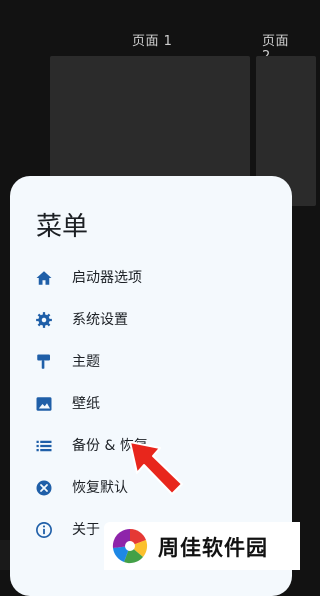 This screenshot has width=320, height=596. I want to click on home-icon, so click(44, 278).